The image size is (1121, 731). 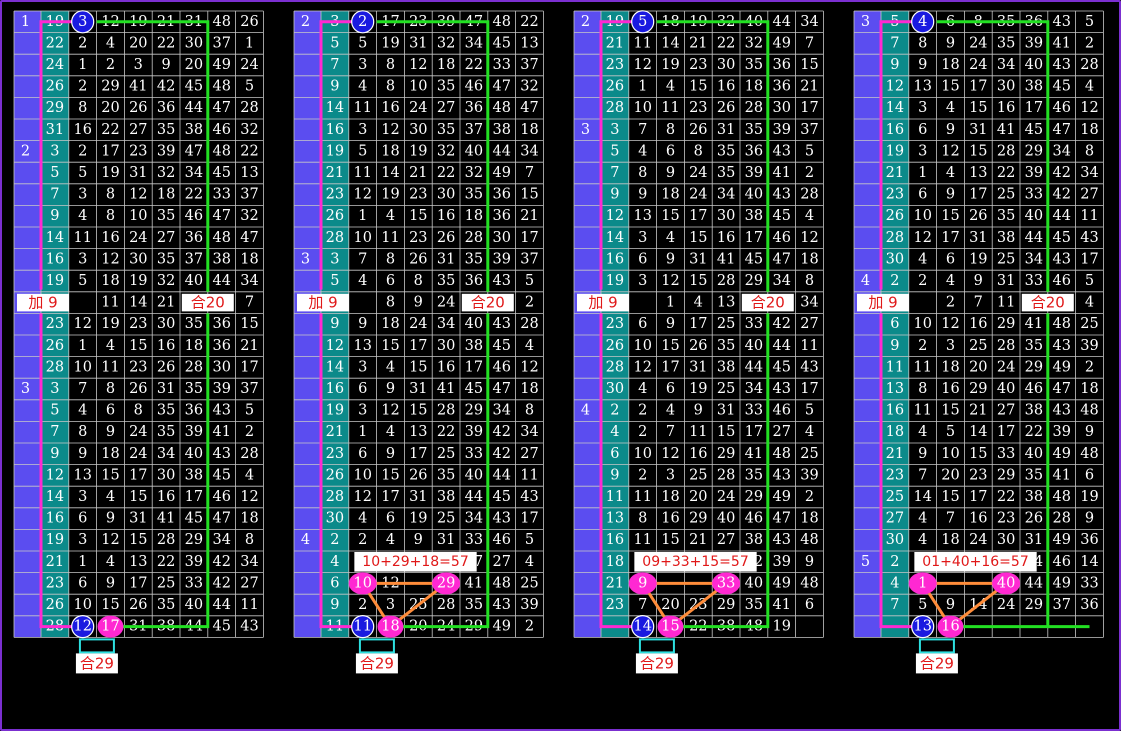 What do you see at coordinates (529, 87) in the screenshot?
I see `cell-value: 32` at bounding box center [529, 87].